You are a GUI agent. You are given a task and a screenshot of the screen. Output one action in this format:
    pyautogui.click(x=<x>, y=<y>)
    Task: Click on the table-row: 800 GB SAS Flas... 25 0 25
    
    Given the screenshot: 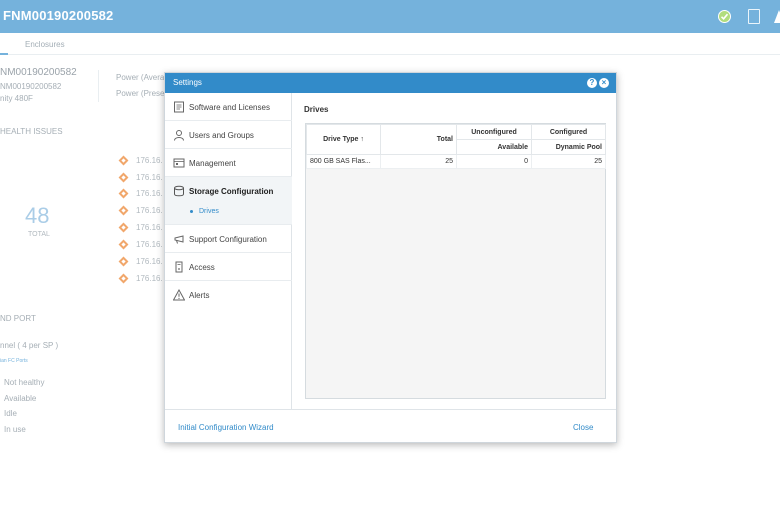 What is the action you would take?
    pyautogui.click(x=456, y=161)
    